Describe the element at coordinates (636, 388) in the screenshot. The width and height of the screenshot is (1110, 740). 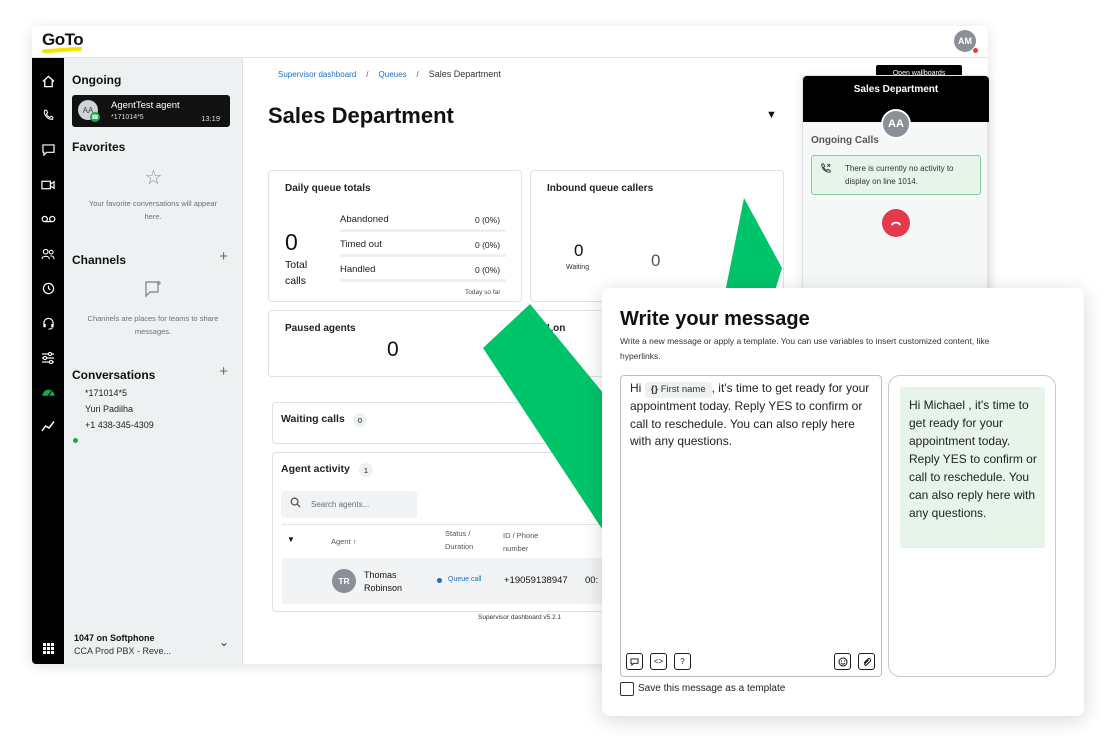
I see `greeting-text: Hi` at that location.